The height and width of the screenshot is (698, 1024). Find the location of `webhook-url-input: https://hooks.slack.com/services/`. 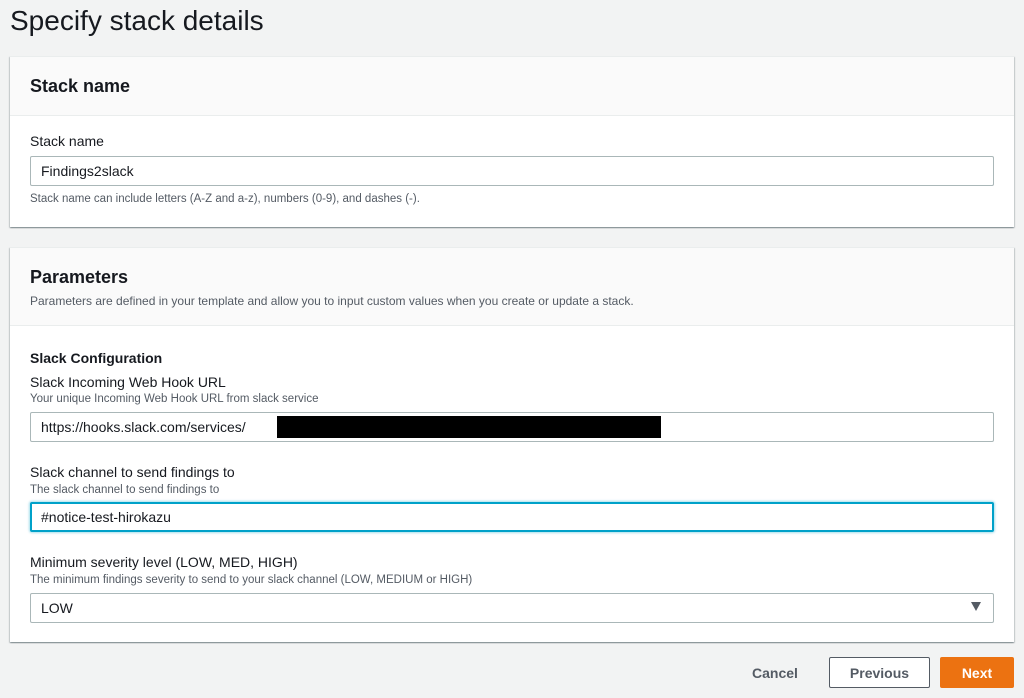

webhook-url-input: https://hooks.slack.com/services/ is located at coordinates (512, 427).